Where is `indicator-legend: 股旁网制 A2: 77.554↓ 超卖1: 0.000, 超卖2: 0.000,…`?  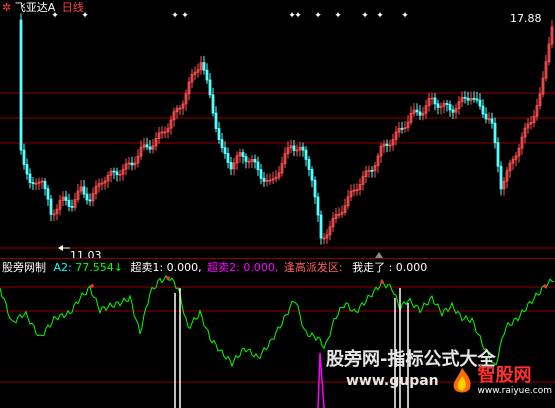 indicator-legend: 股旁网制 A2: 77.554↓ 超卖1: 0.000, 超卖2: 0.000,… is located at coordinates (214, 267).